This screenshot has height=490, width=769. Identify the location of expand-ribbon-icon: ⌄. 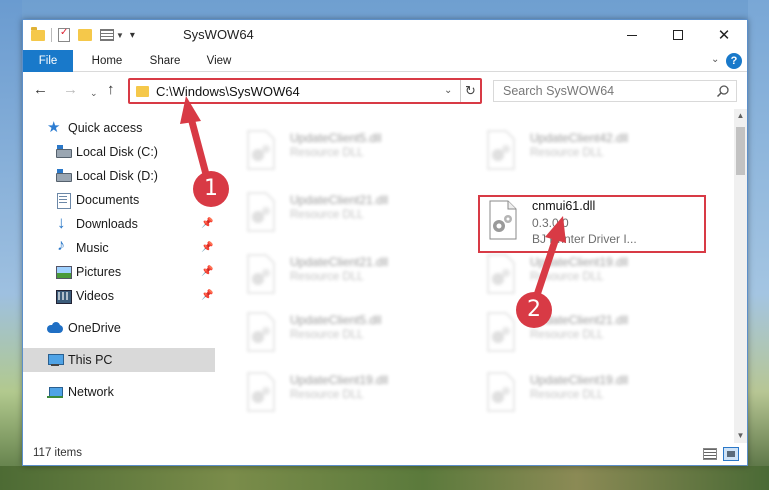
(715, 59).